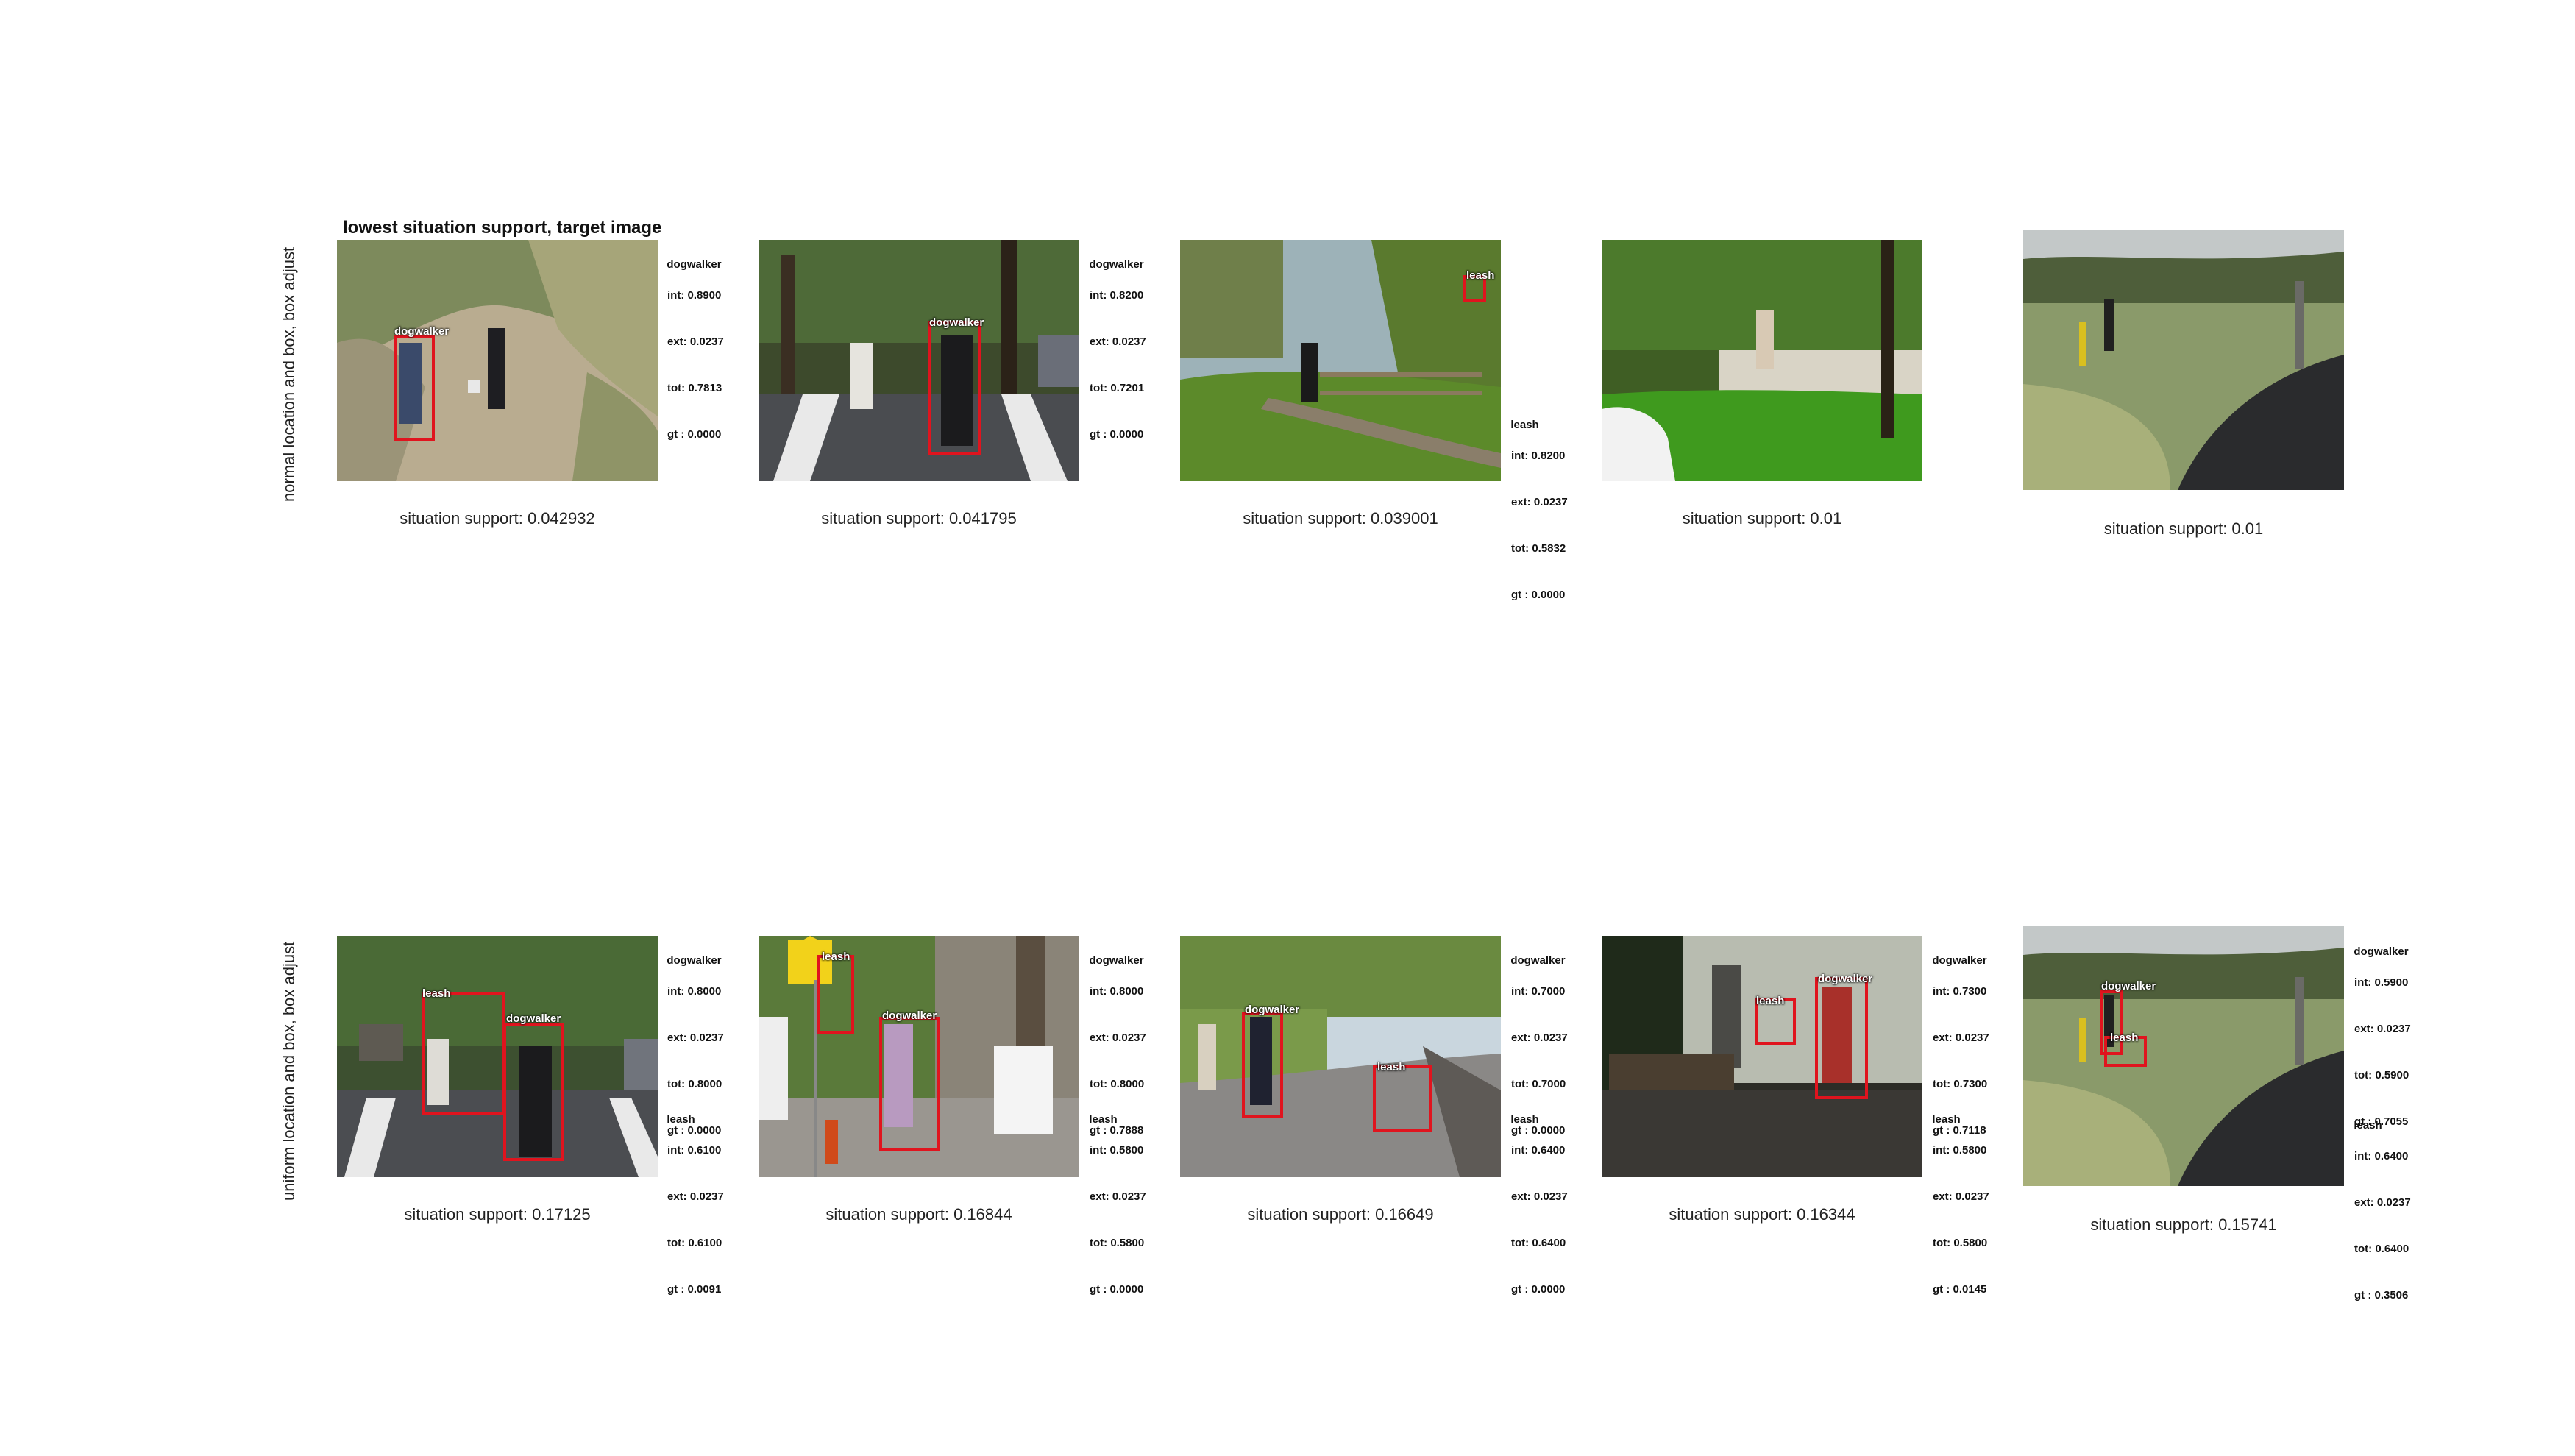  I want to click on photo-park-bench: leash dogwalker, so click(1762, 1056).